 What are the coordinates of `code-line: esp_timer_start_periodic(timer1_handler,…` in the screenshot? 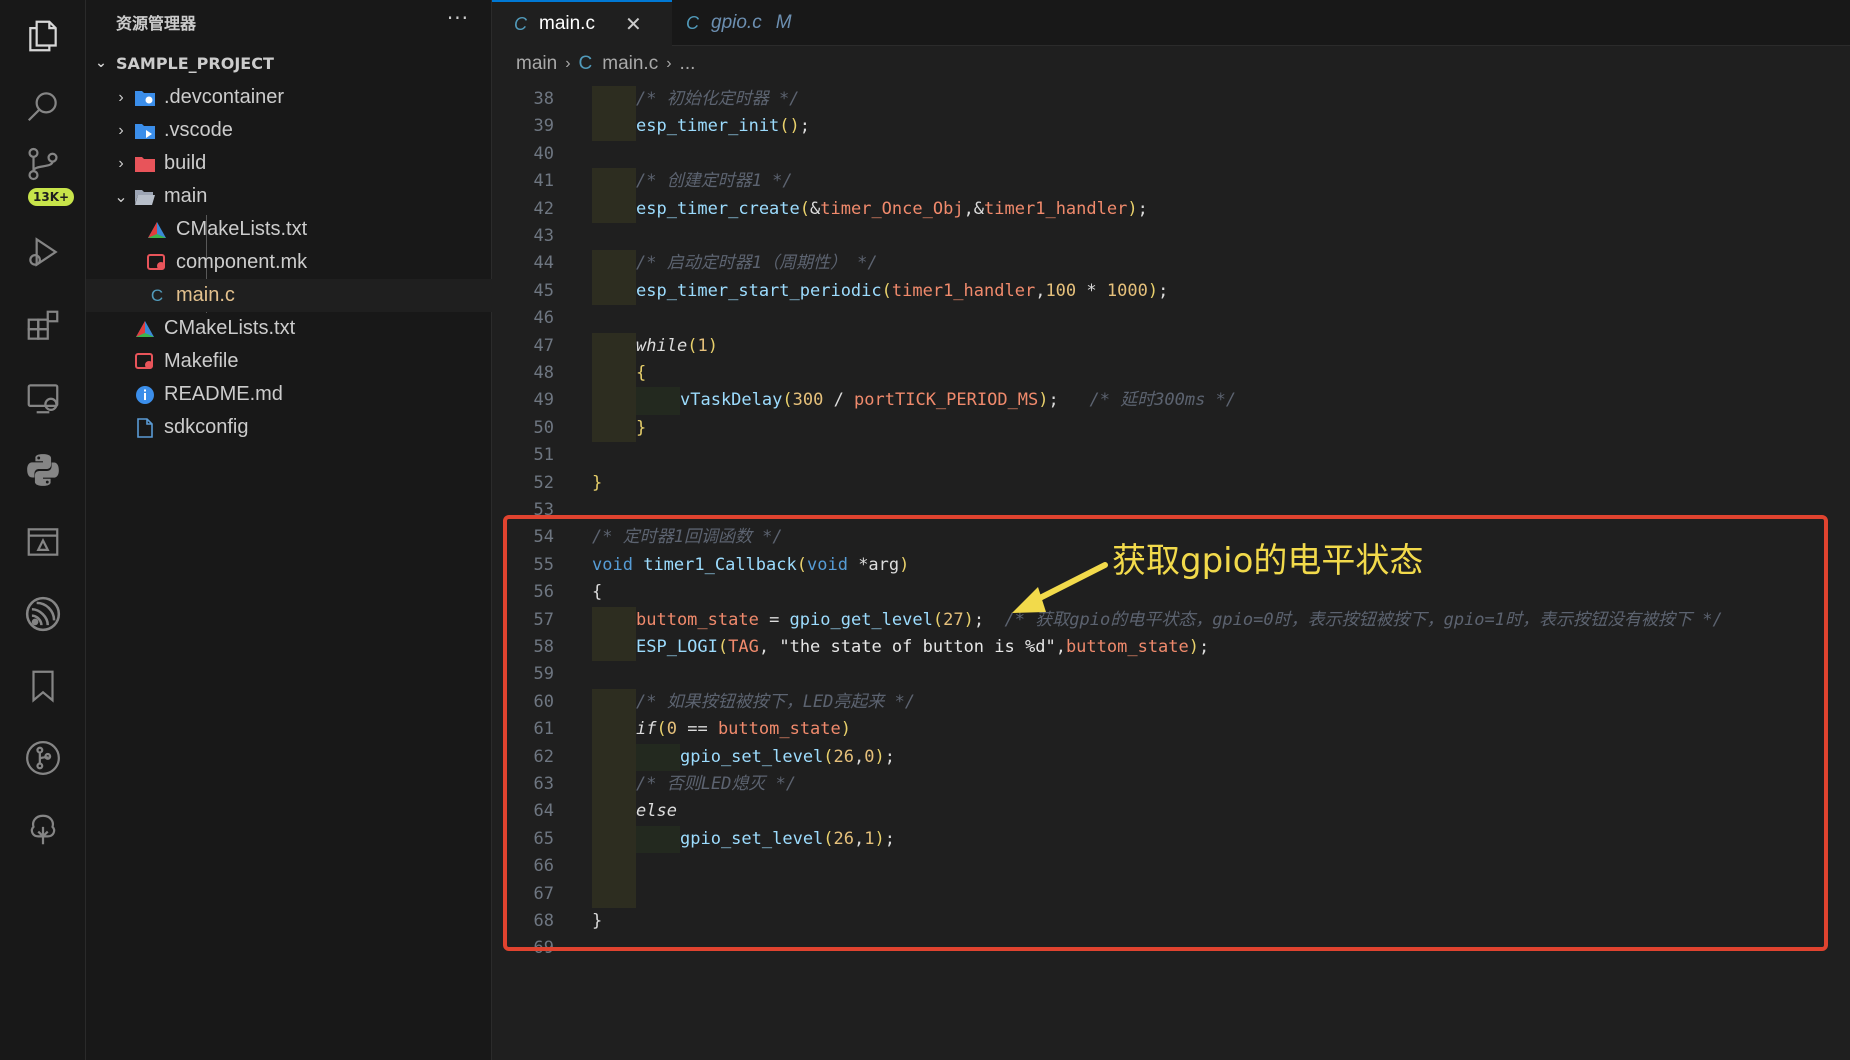 It's located at (1171, 291).